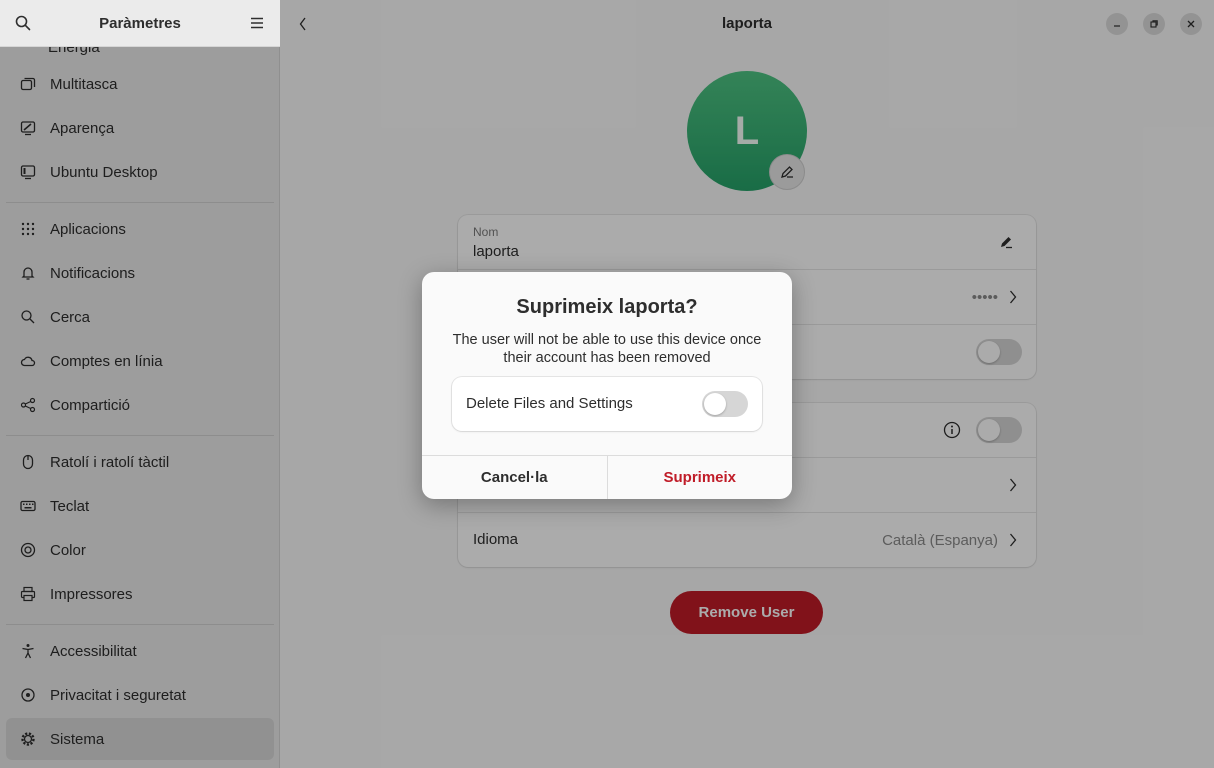 The height and width of the screenshot is (768, 1214). I want to click on dialog-title: Suprimeix laporta?, so click(607, 307).